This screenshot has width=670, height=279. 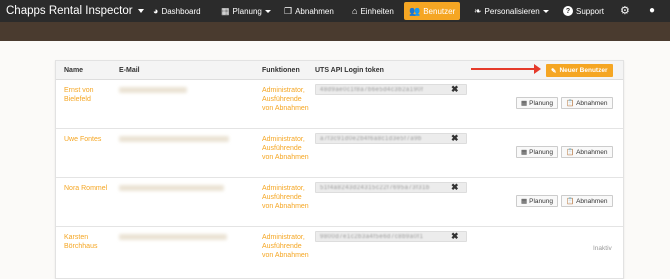 I want to click on palette-icon: ◕, so click(x=156, y=10).